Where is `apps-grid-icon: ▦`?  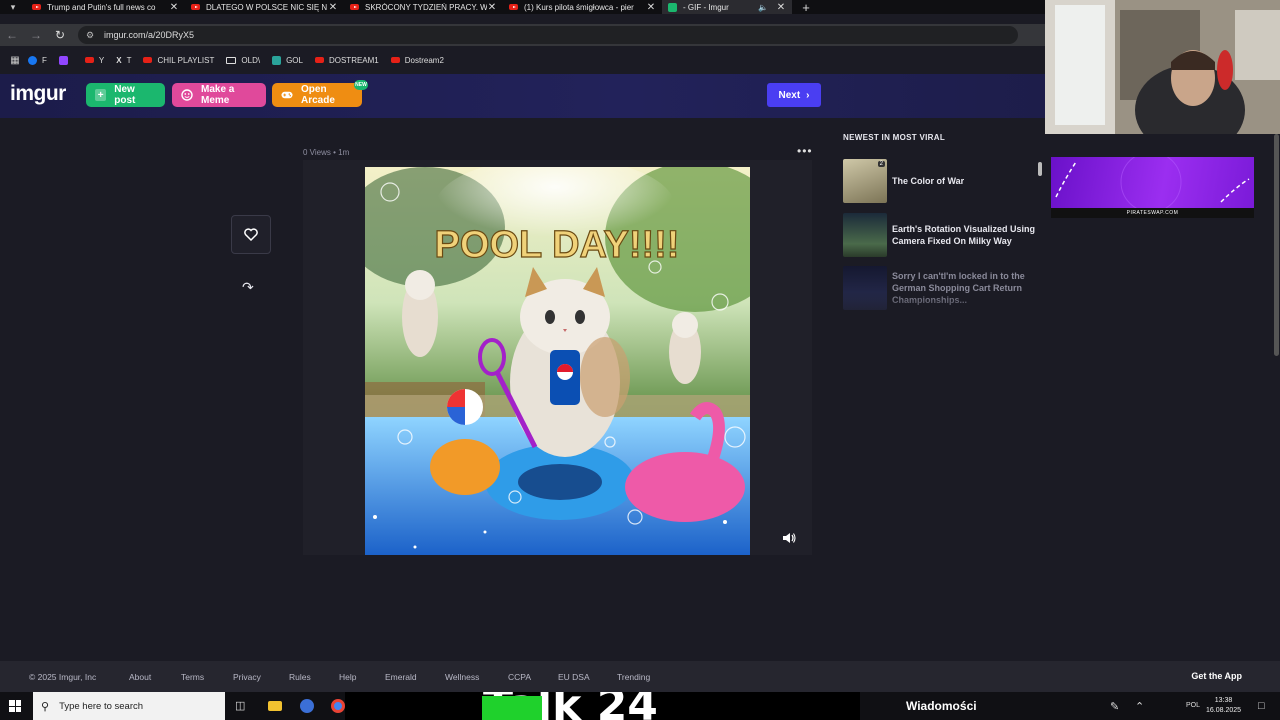
apps-grid-icon: ▦ is located at coordinates (15, 60).